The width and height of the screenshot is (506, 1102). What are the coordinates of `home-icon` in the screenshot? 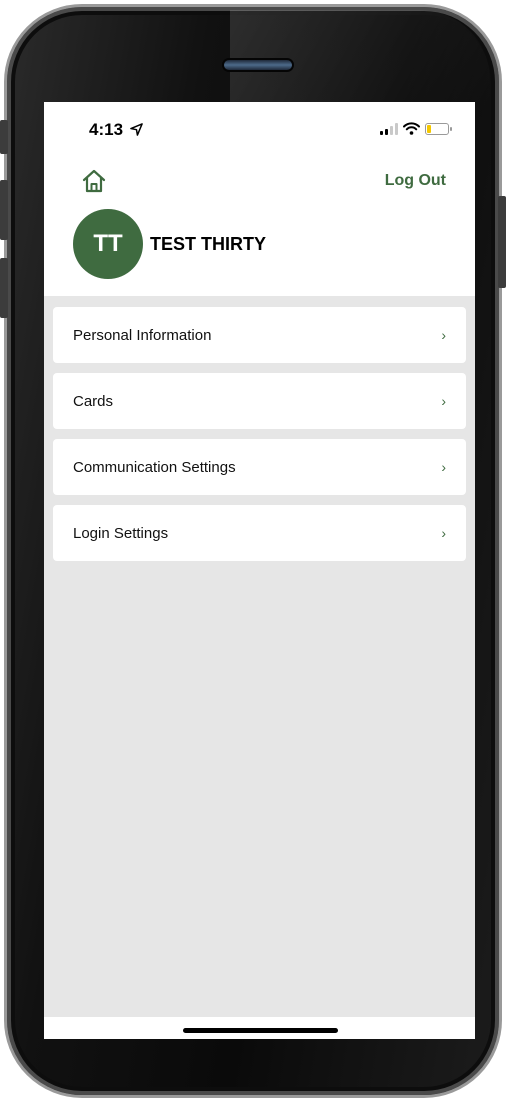 It's located at (94, 181).